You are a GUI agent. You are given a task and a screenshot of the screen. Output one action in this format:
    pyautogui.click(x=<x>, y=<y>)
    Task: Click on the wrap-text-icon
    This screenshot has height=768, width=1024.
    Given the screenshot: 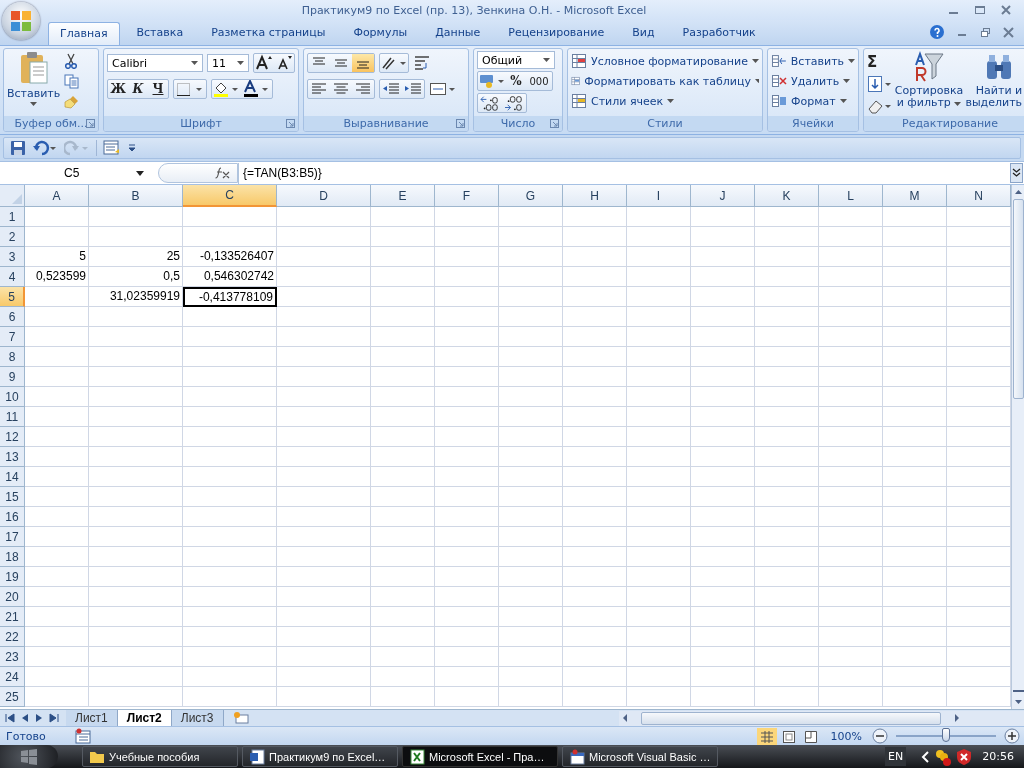 What is the action you would take?
    pyautogui.click(x=422, y=63)
    